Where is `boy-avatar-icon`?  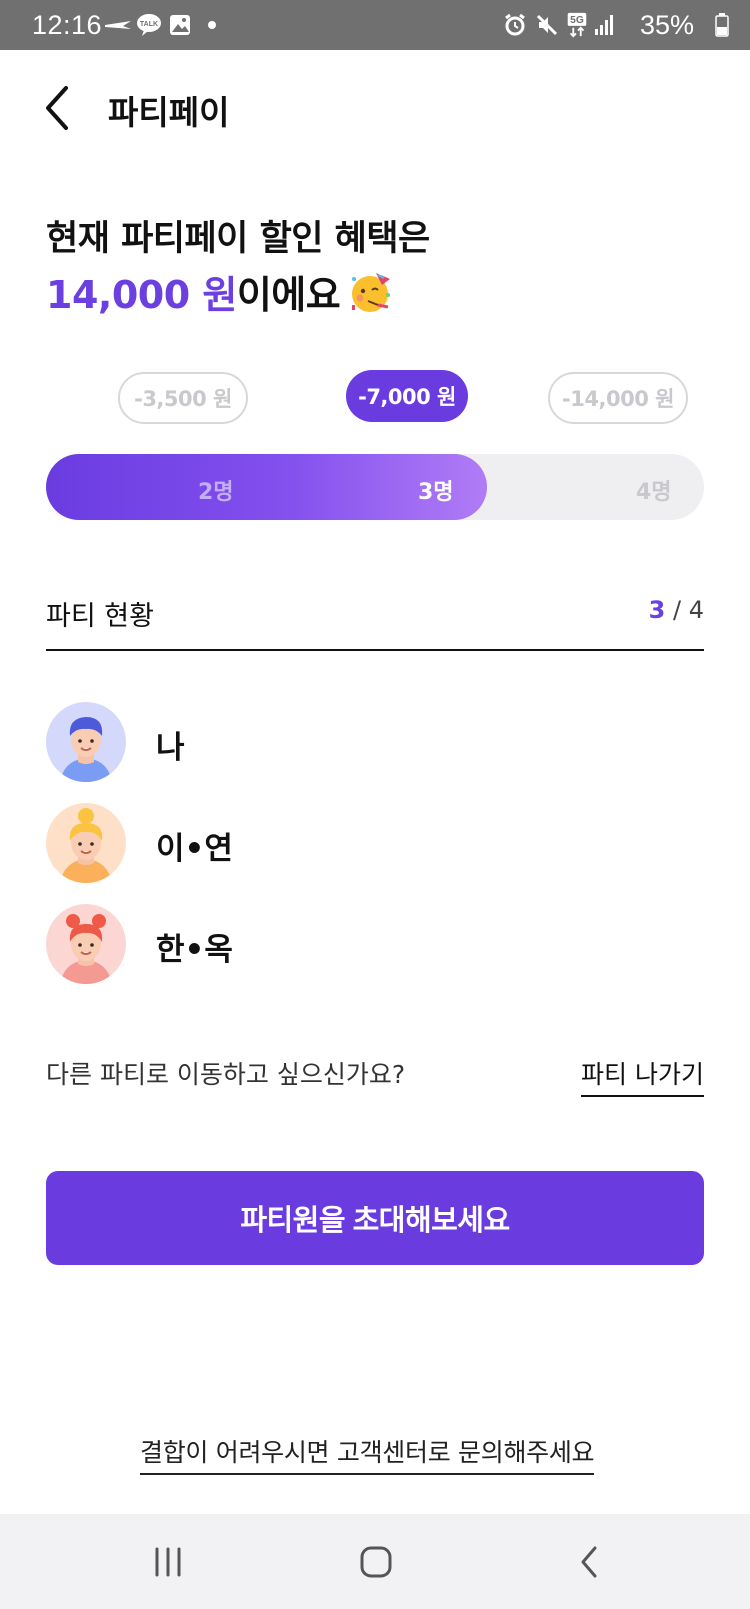
boy-avatar-icon is located at coordinates (86, 742).